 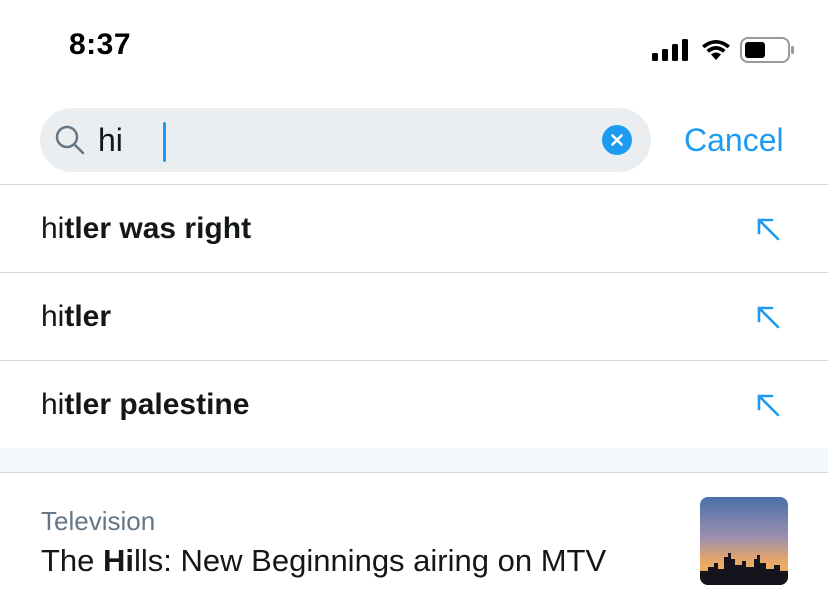 I want to click on search-field: hi, so click(x=345, y=140).